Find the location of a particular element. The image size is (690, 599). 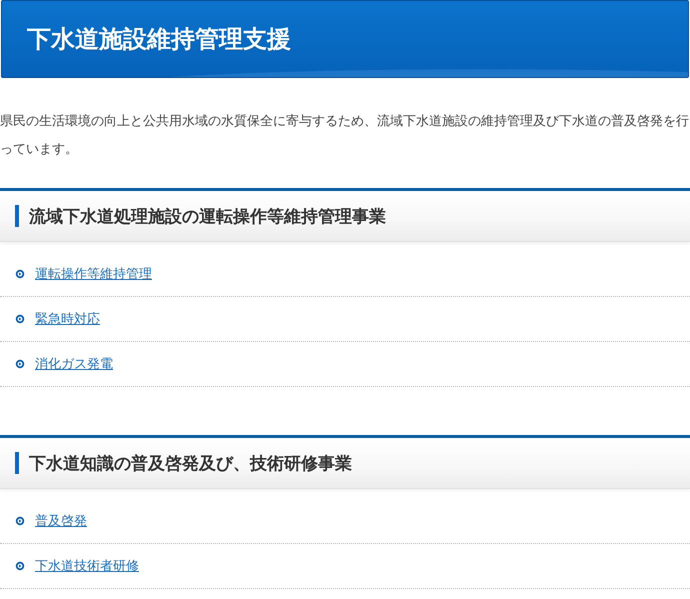

nav-link: 下水道技術者研修 is located at coordinates (87, 566).